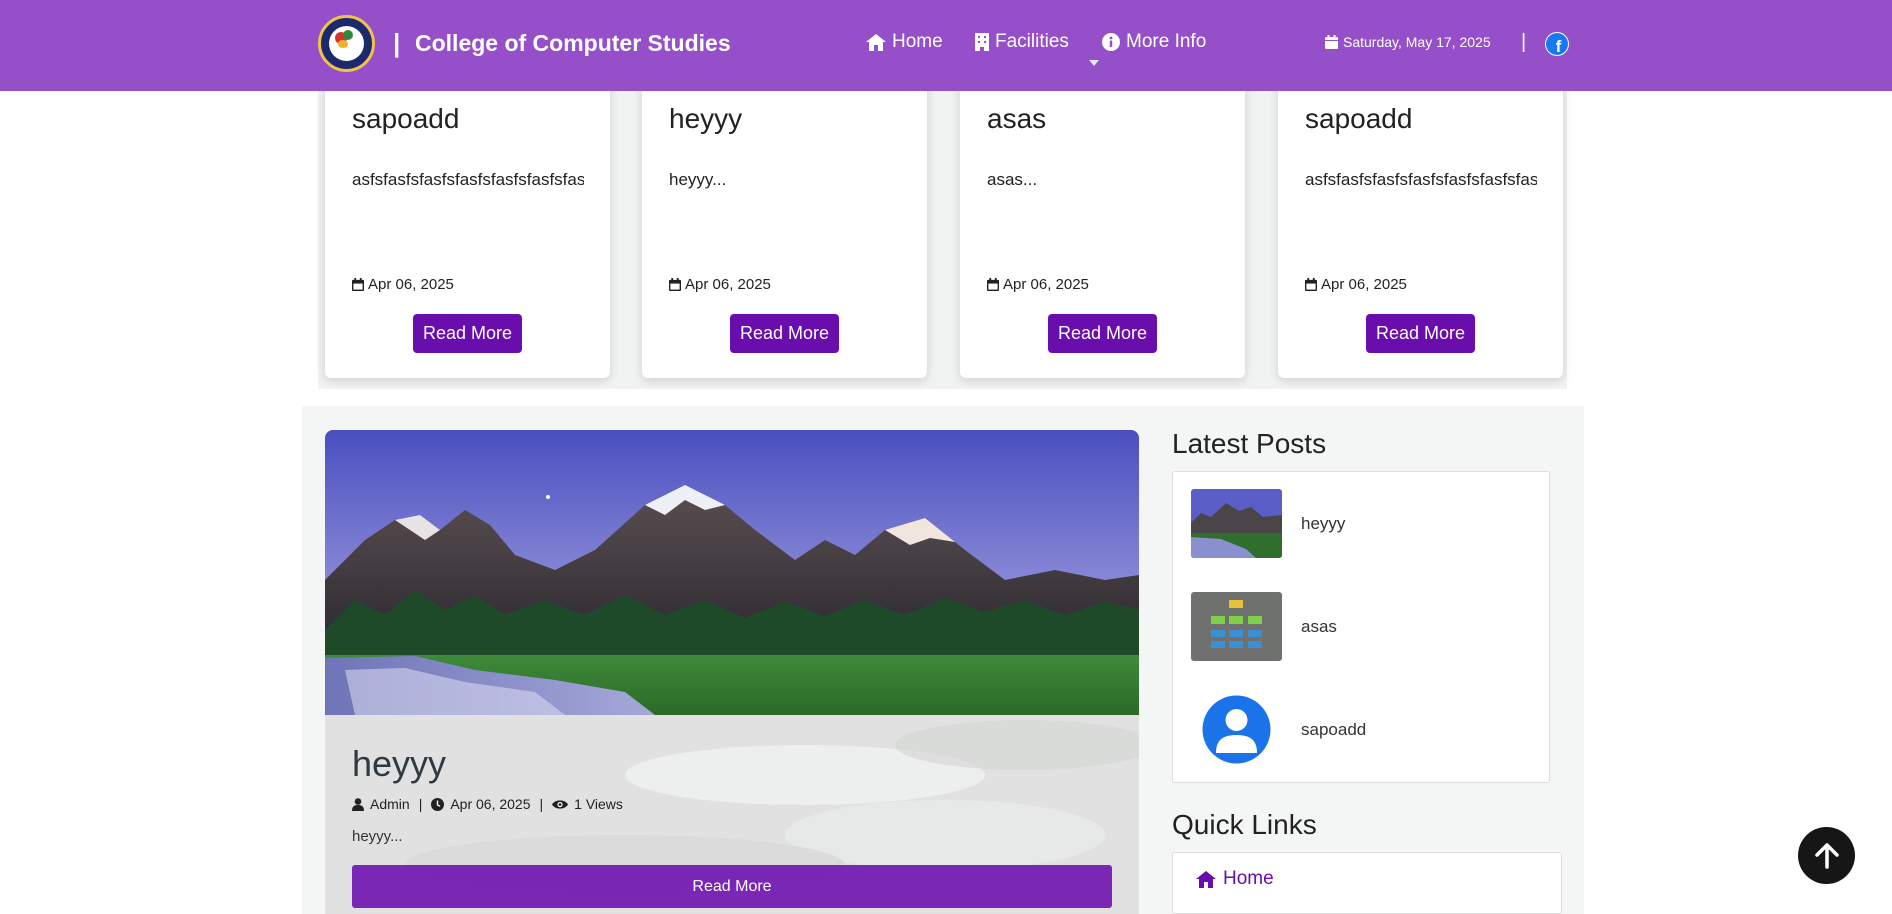 The height and width of the screenshot is (914, 1892). Describe the element at coordinates (1248, 878) in the screenshot. I see `quick-link-home-label: Home` at that location.